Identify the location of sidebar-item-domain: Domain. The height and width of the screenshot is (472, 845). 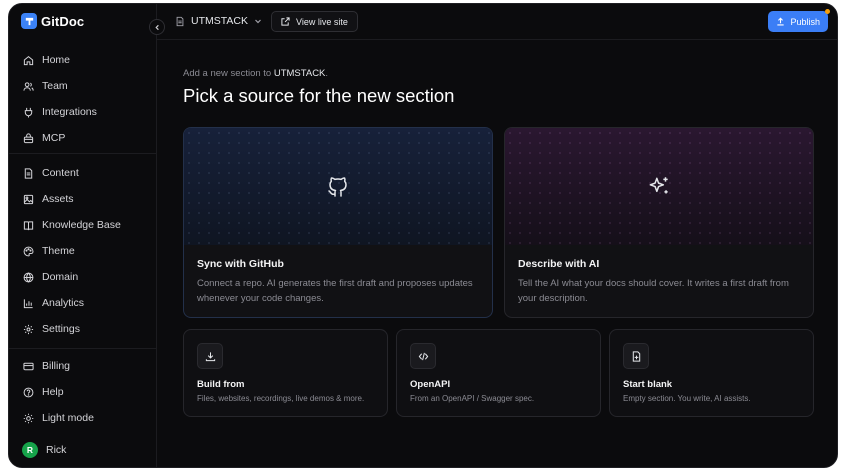
(83, 277).